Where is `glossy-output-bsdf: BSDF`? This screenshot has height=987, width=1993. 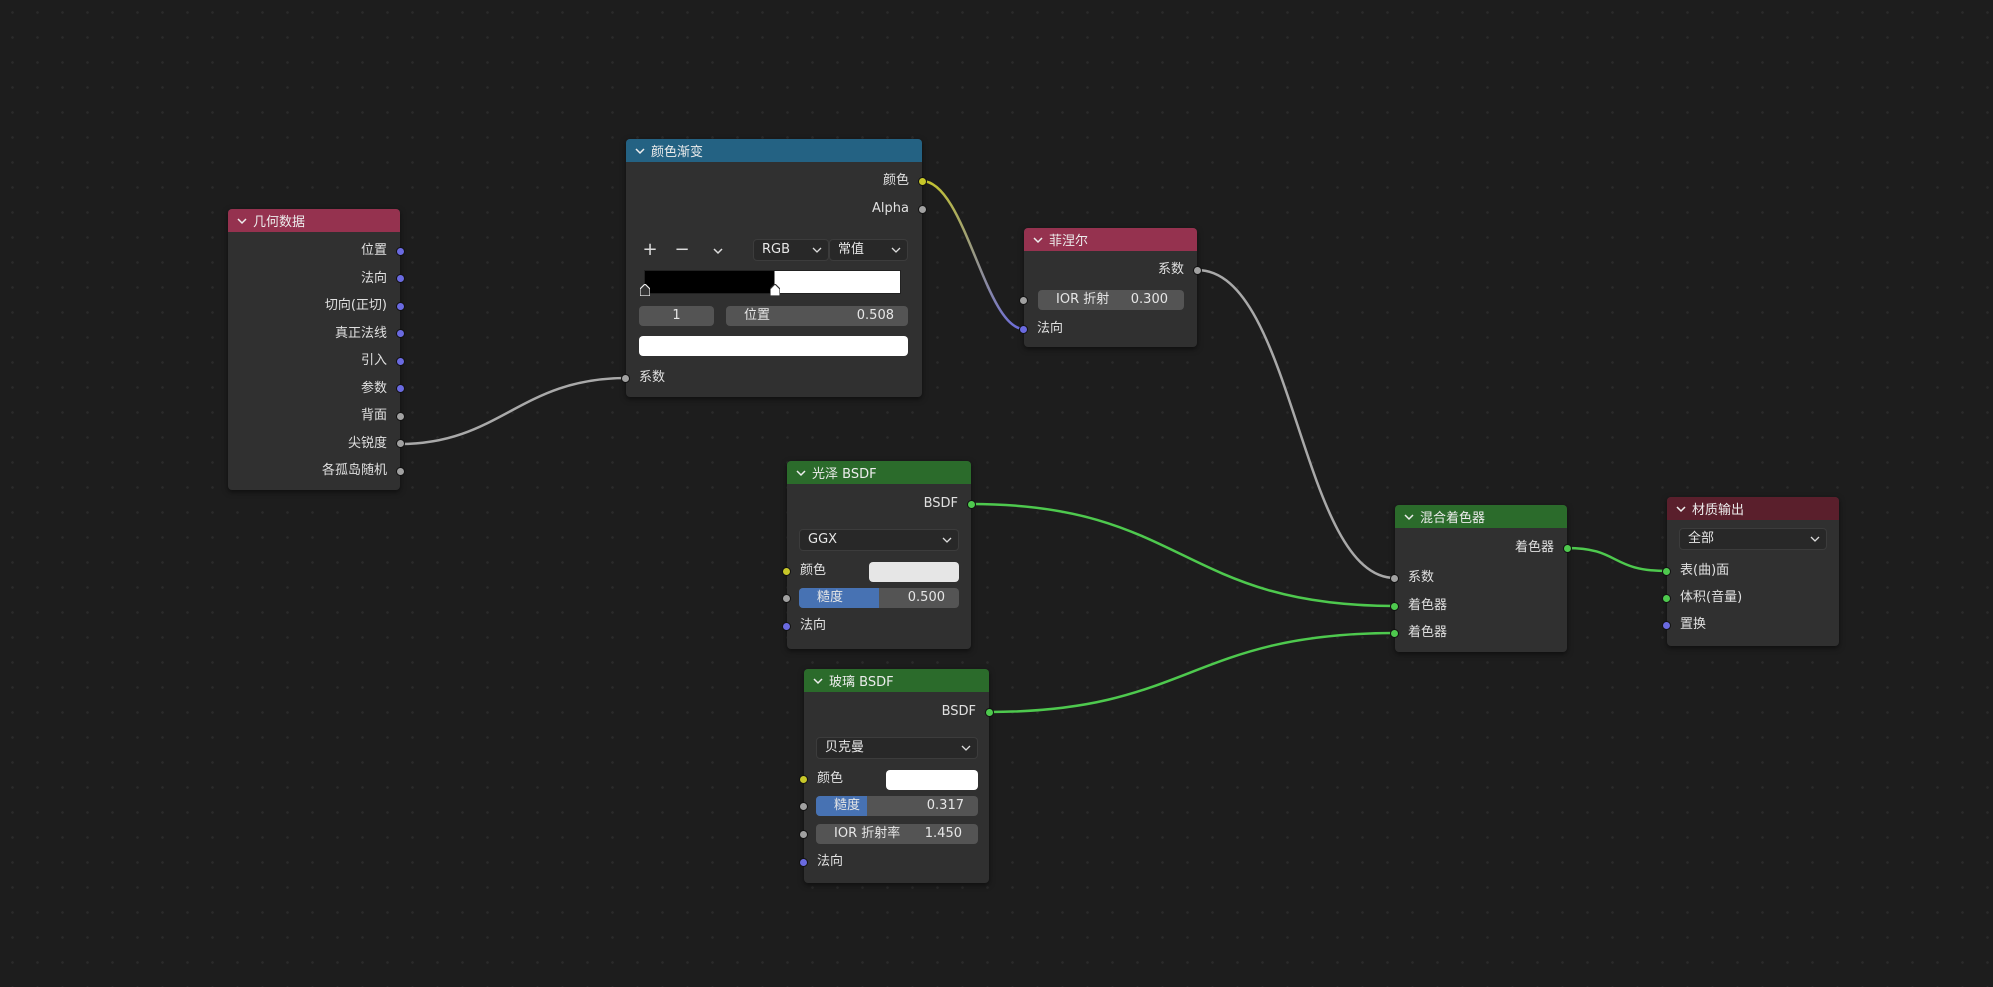 glossy-output-bsdf: BSDF is located at coordinates (881, 504).